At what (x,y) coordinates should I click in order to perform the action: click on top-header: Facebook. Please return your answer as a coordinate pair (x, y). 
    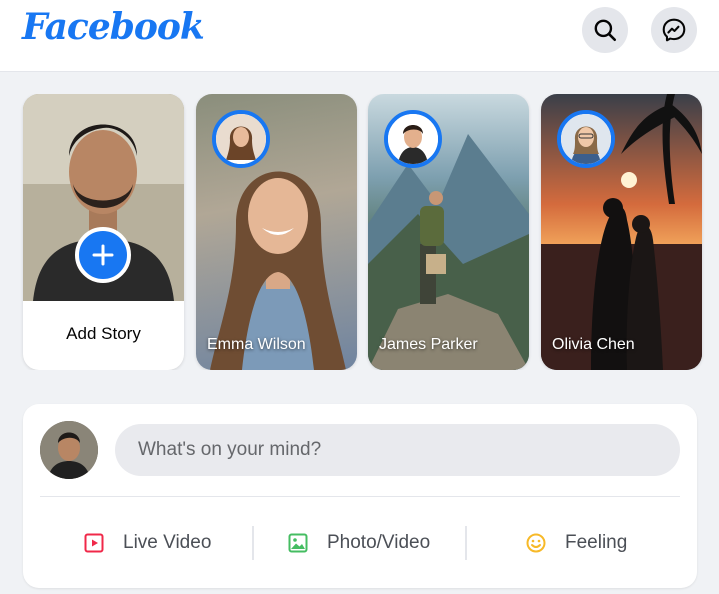
    Looking at the image, I should click on (359, 36).